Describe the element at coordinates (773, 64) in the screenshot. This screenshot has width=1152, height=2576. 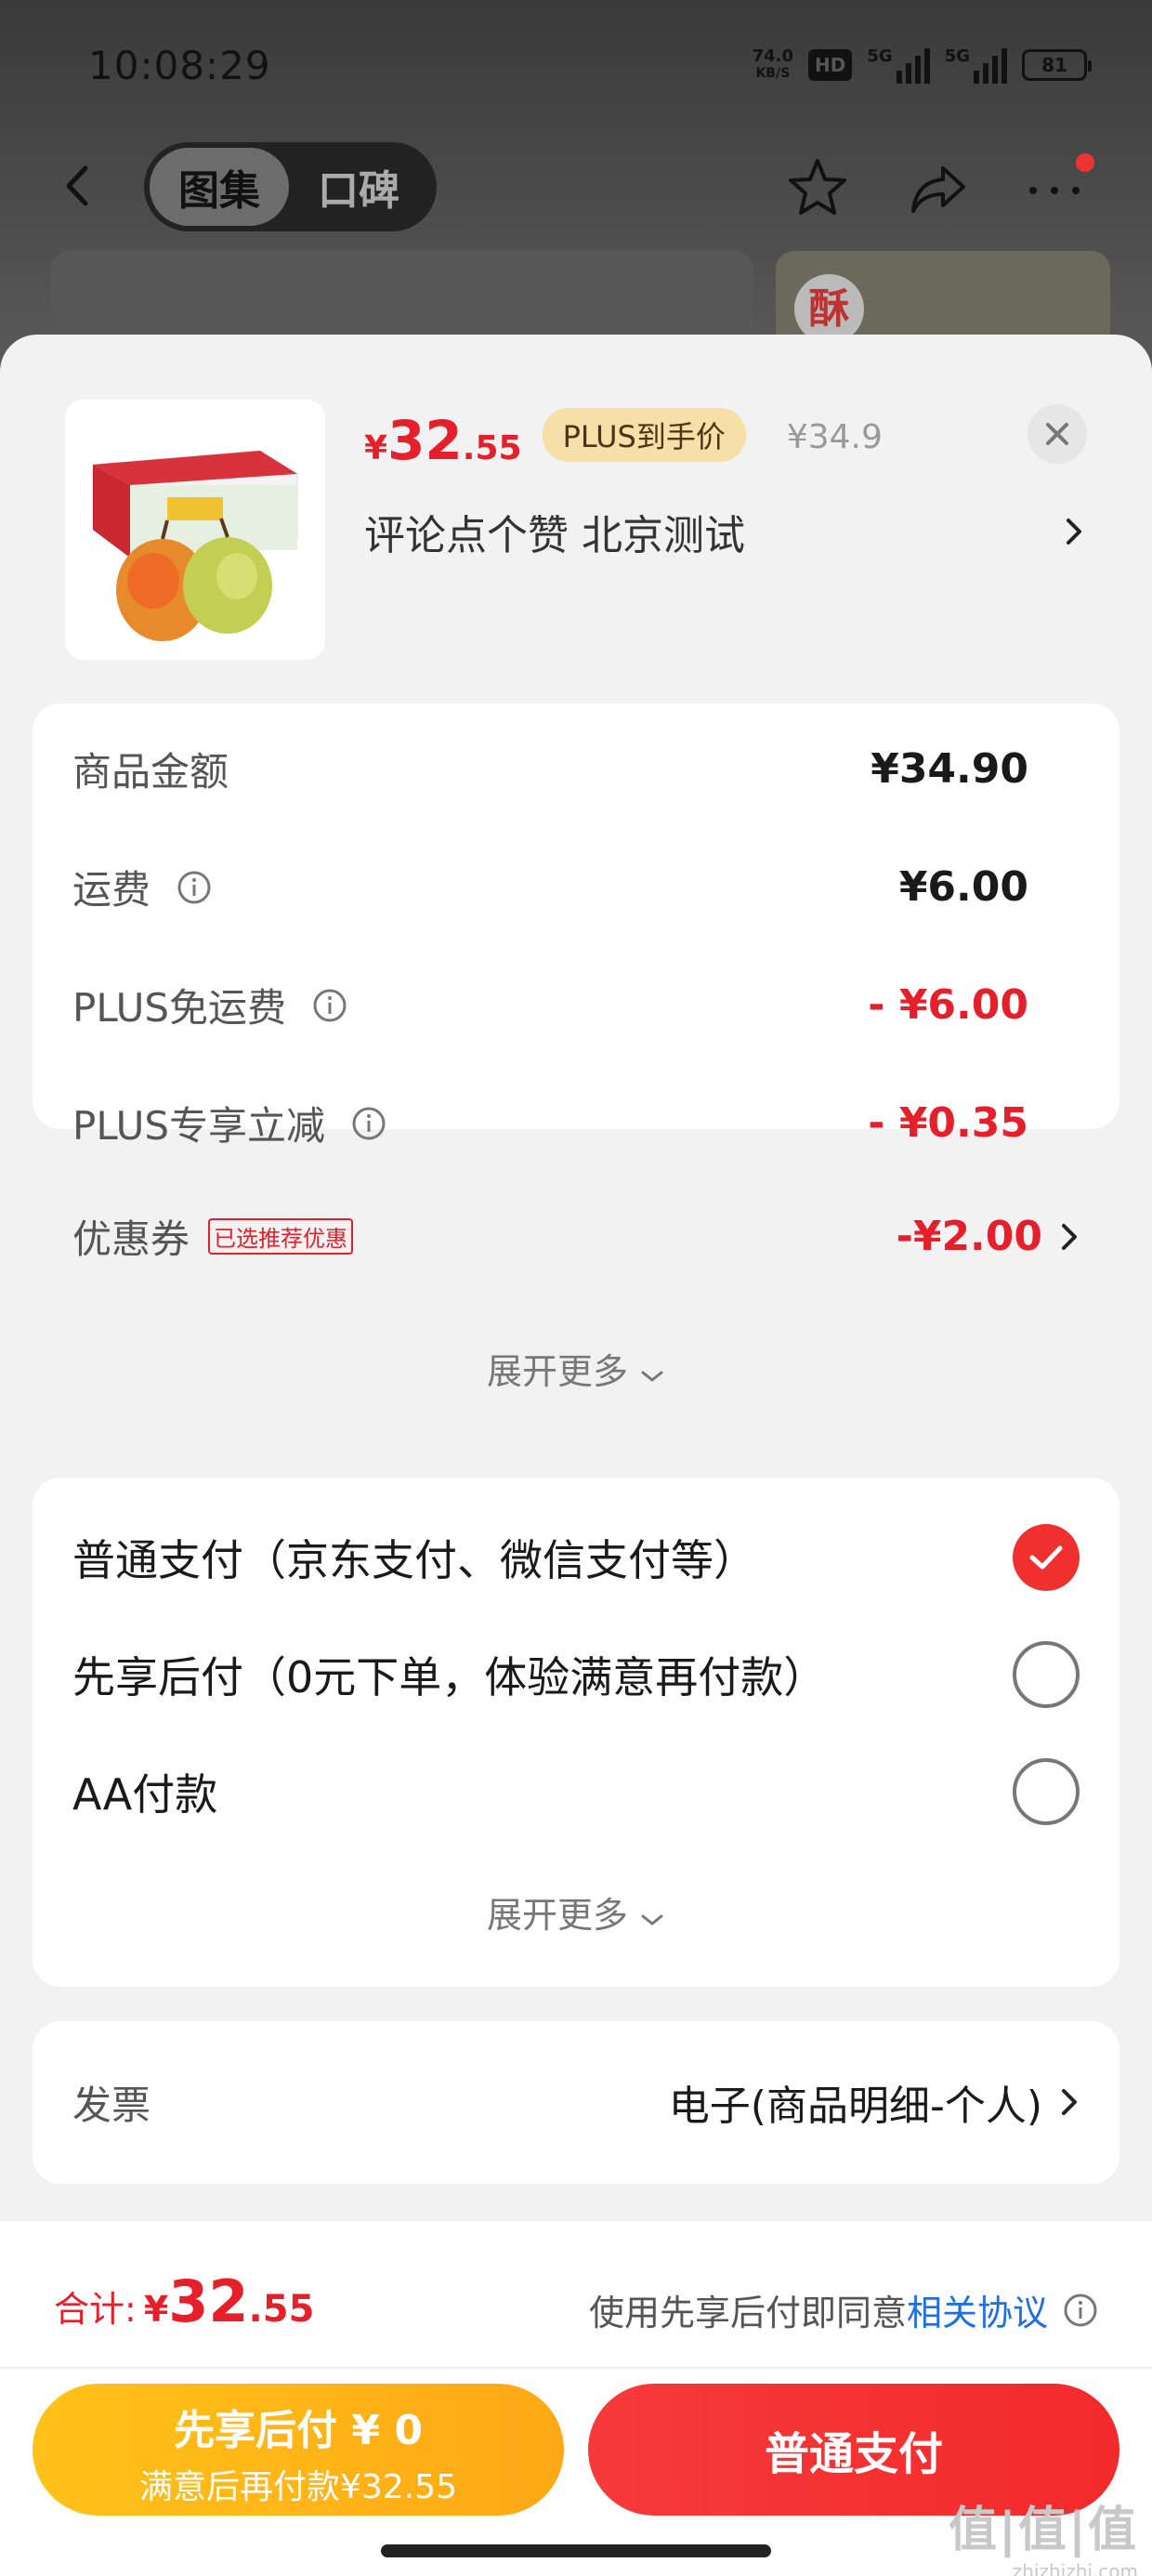
I see `network-speed: 74.0 KB/S` at that location.